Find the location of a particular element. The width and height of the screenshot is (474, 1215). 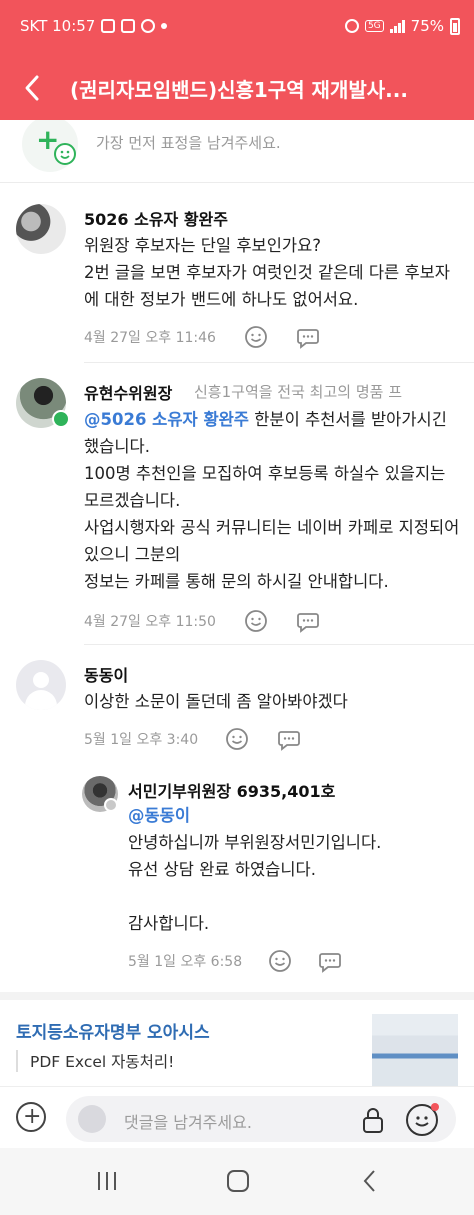

comment-input: 댓글을 남겨주세요. is located at coordinates (261, 1119).